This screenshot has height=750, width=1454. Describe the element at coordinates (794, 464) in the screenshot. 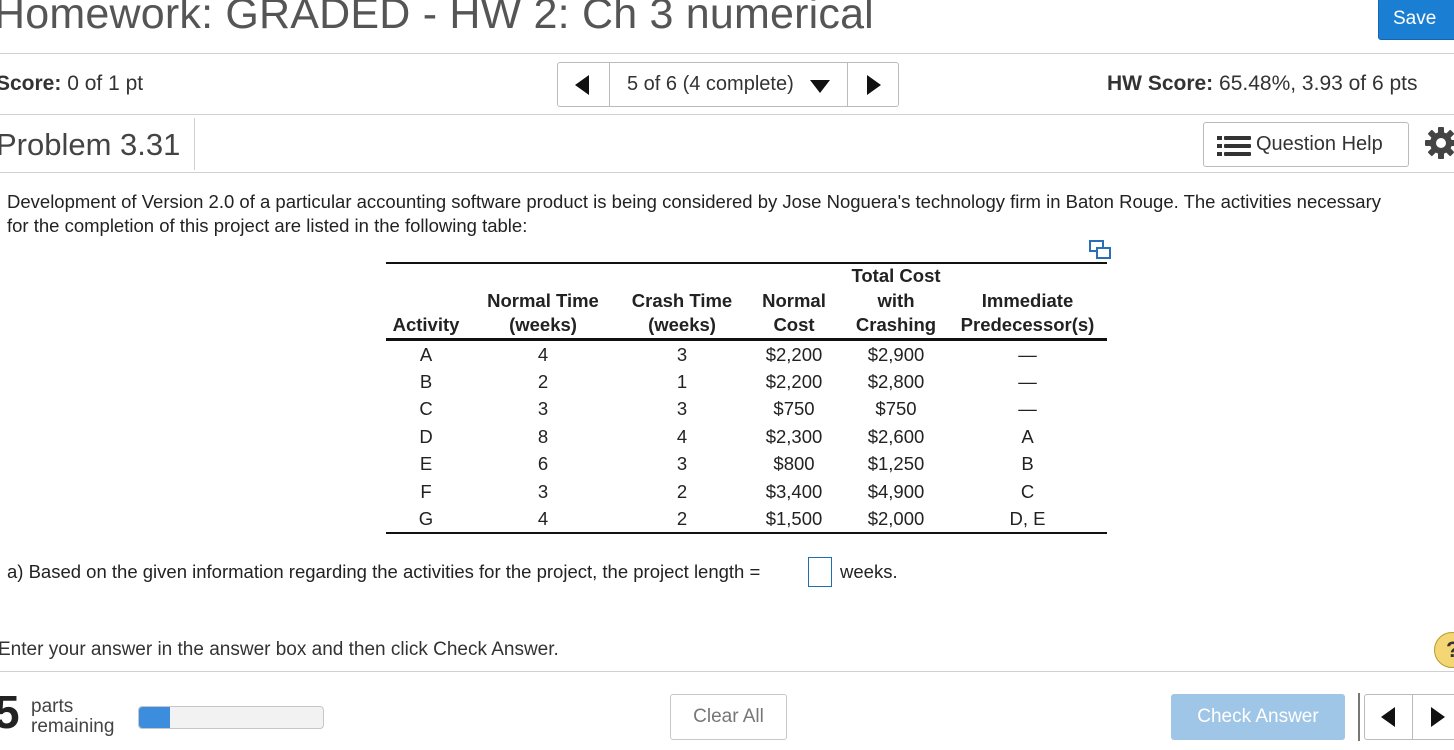

I see `table-cell: $800` at that location.